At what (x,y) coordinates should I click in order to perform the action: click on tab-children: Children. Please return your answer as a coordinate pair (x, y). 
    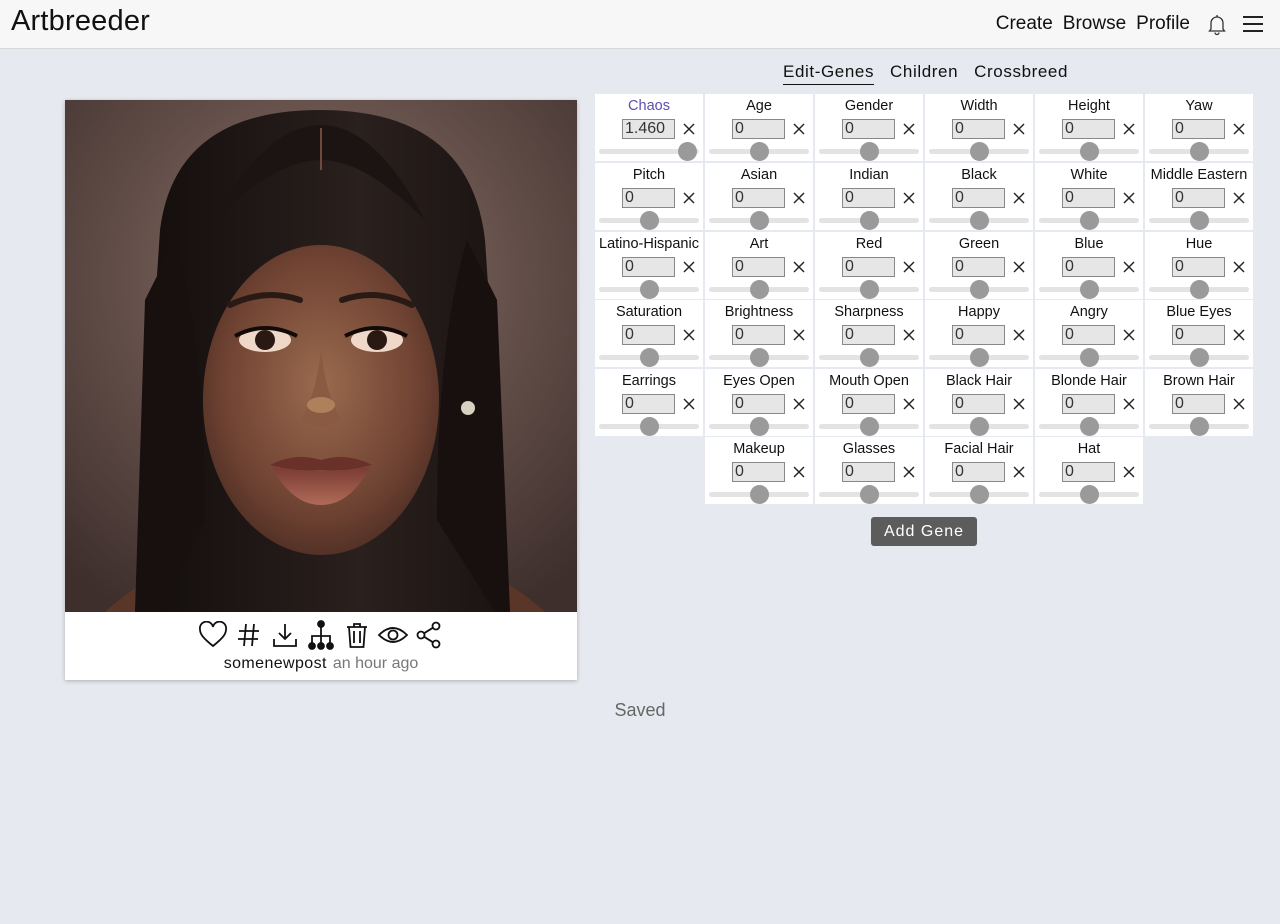
    Looking at the image, I should click on (924, 73).